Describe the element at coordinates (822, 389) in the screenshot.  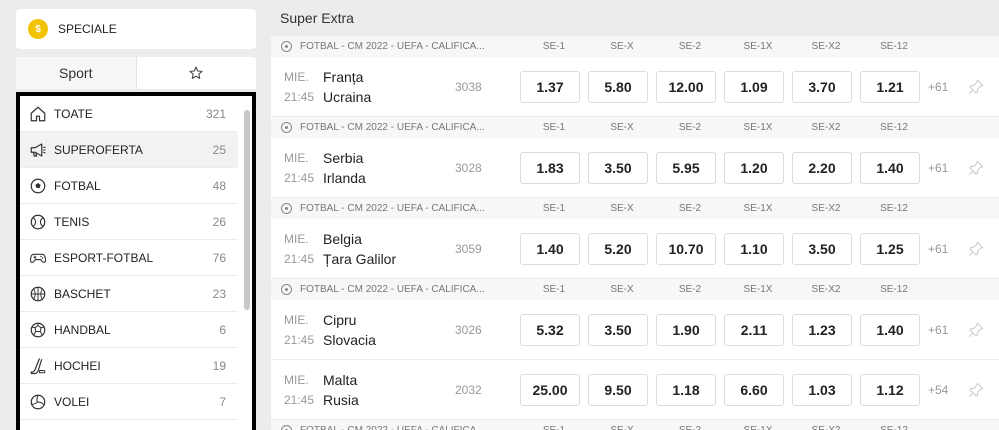
I see `odd-button: 1.03` at that location.